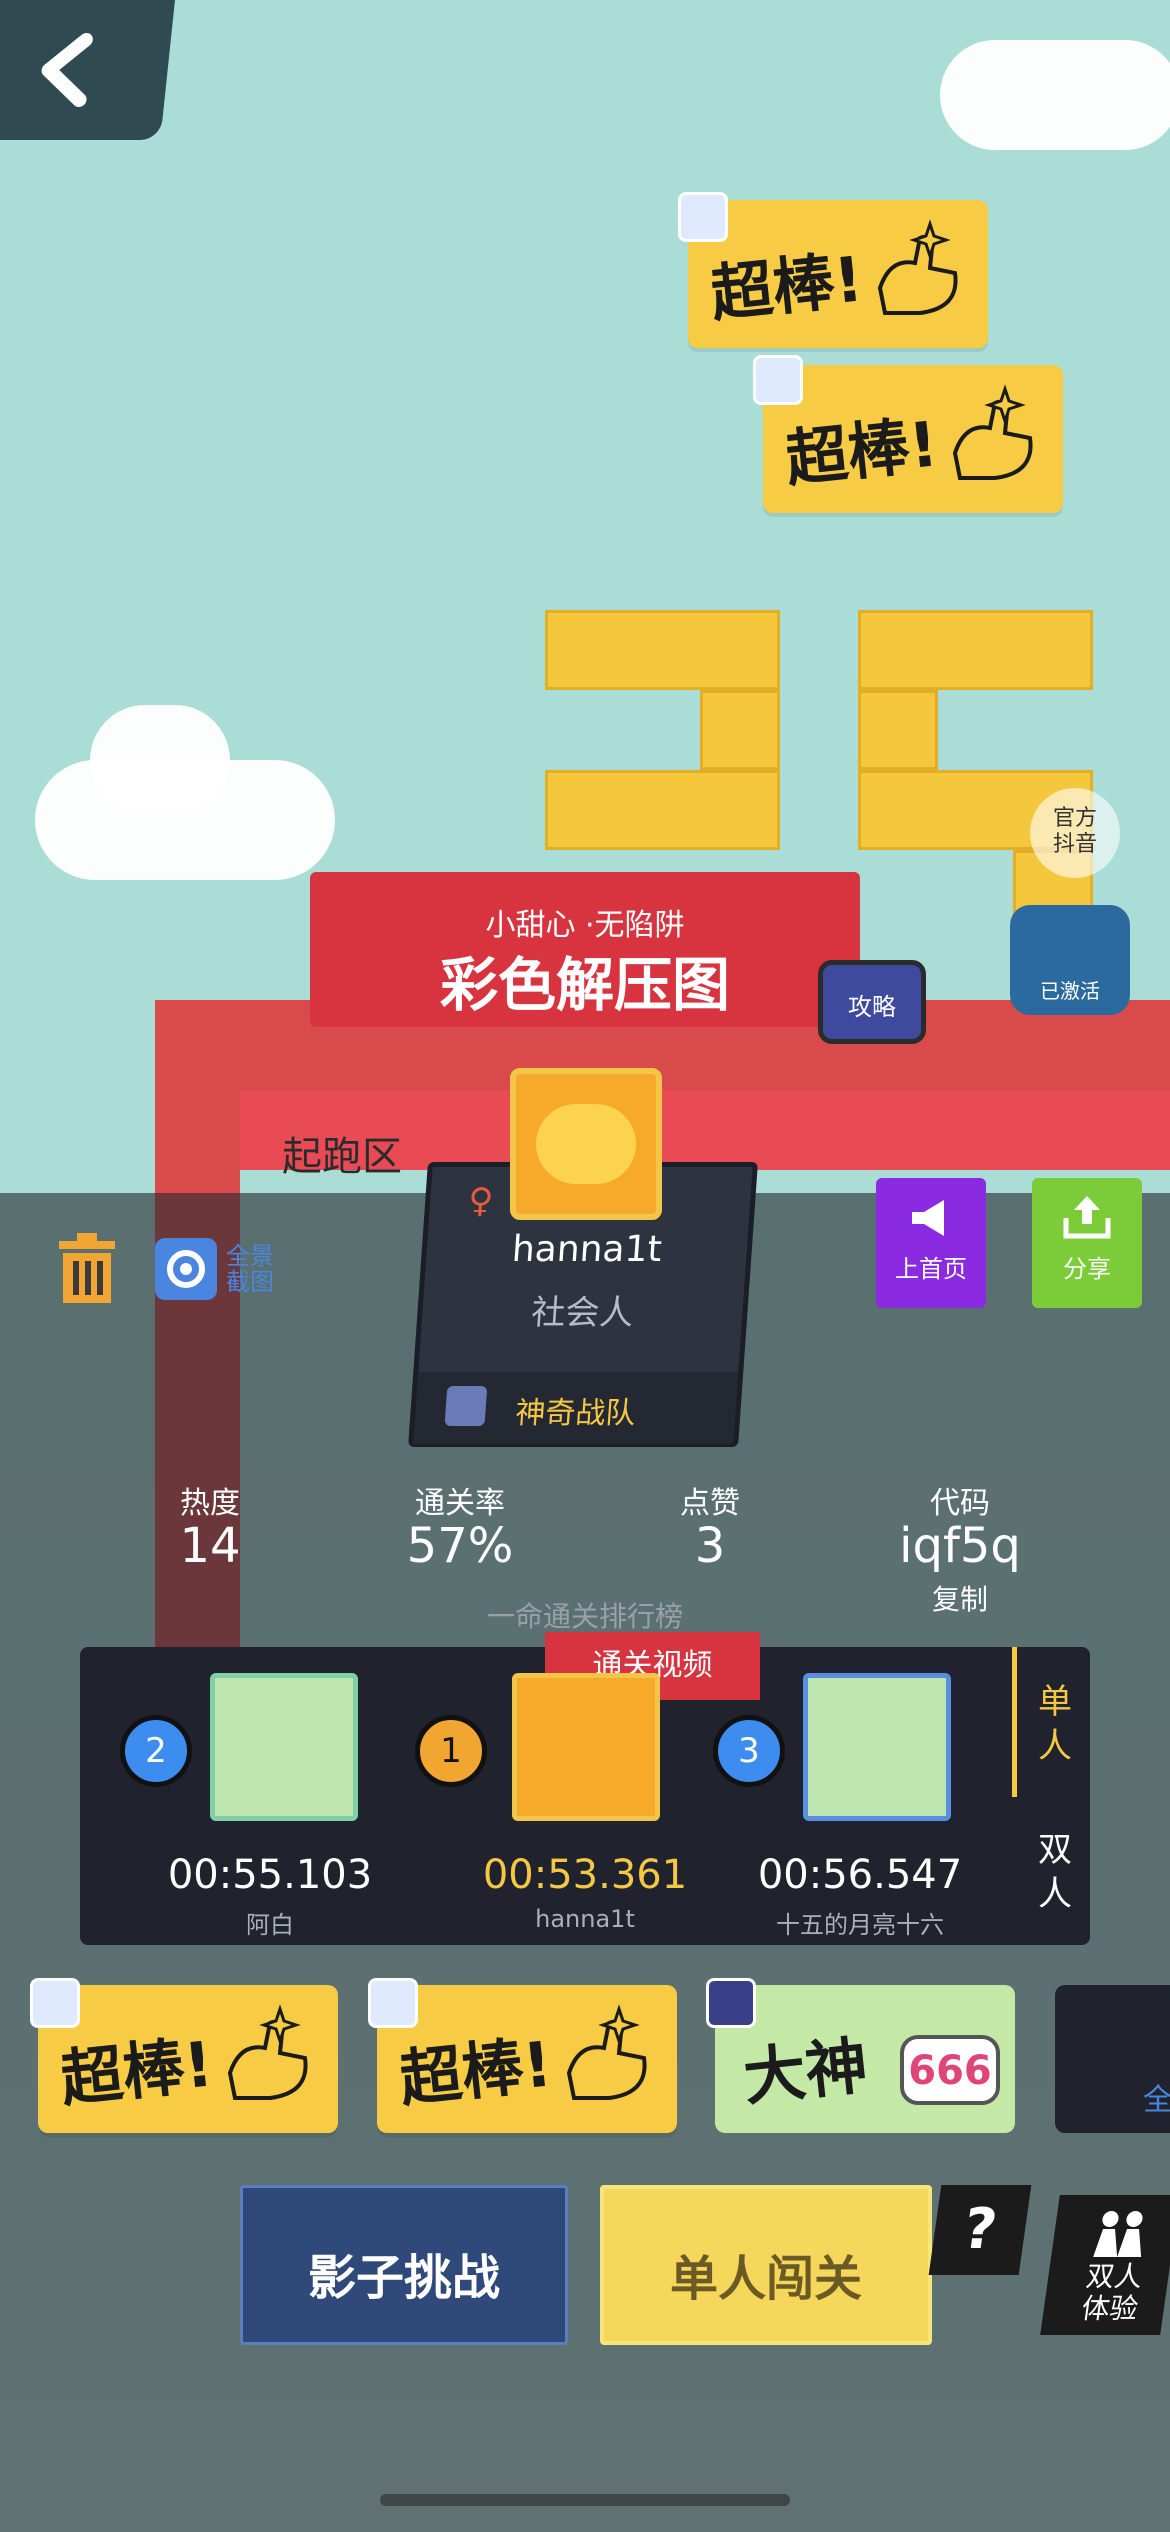  What do you see at coordinates (585, 949) in the screenshot?
I see `level-title-banner: 小甜心 ·无陷阱 彩色解压图` at bounding box center [585, 949].